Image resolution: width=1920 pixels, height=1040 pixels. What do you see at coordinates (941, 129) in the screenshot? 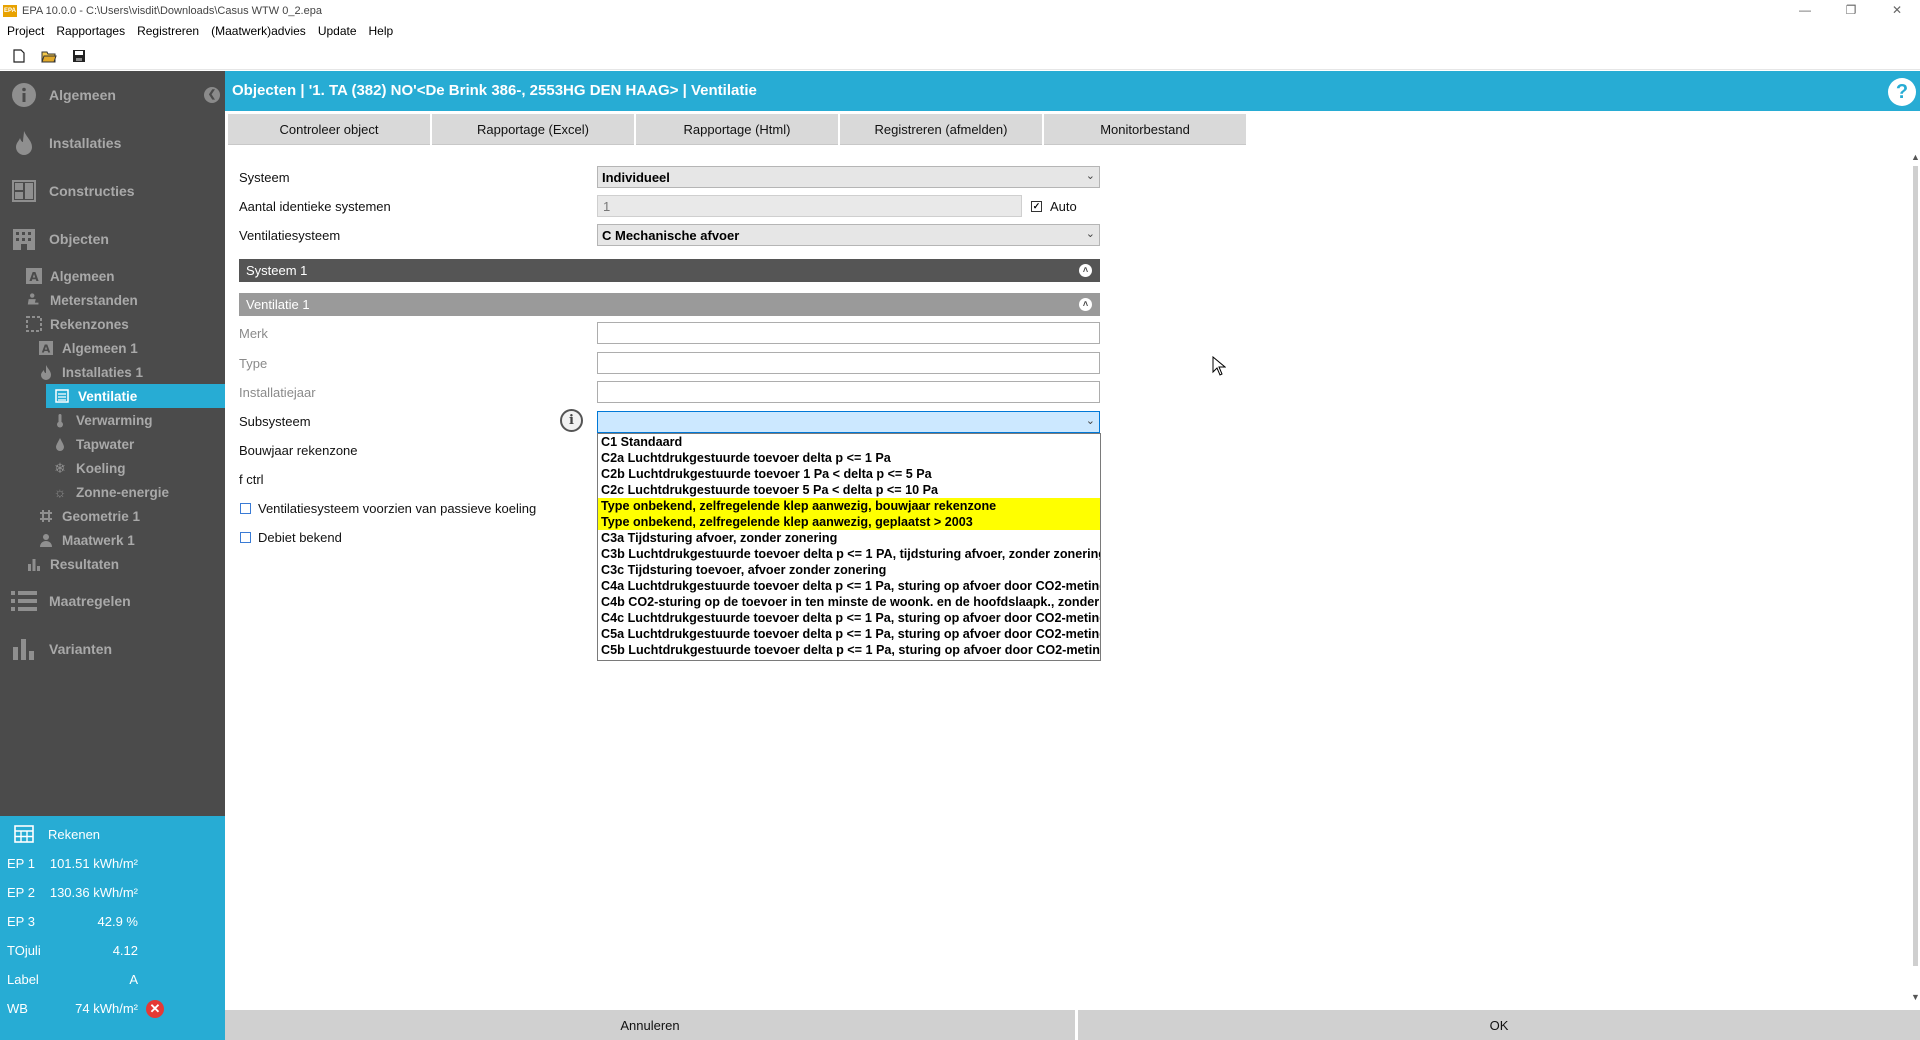
I see `registreren-afmelden-button: Registreren (afmelden)` at bounding box center [941, 129].